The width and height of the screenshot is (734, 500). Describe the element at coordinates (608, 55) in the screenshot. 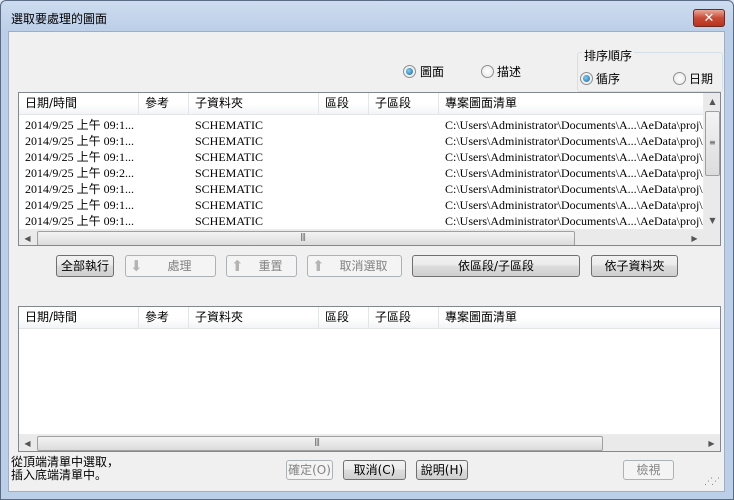

I see `sort-order-label: 排序順序` at that location.